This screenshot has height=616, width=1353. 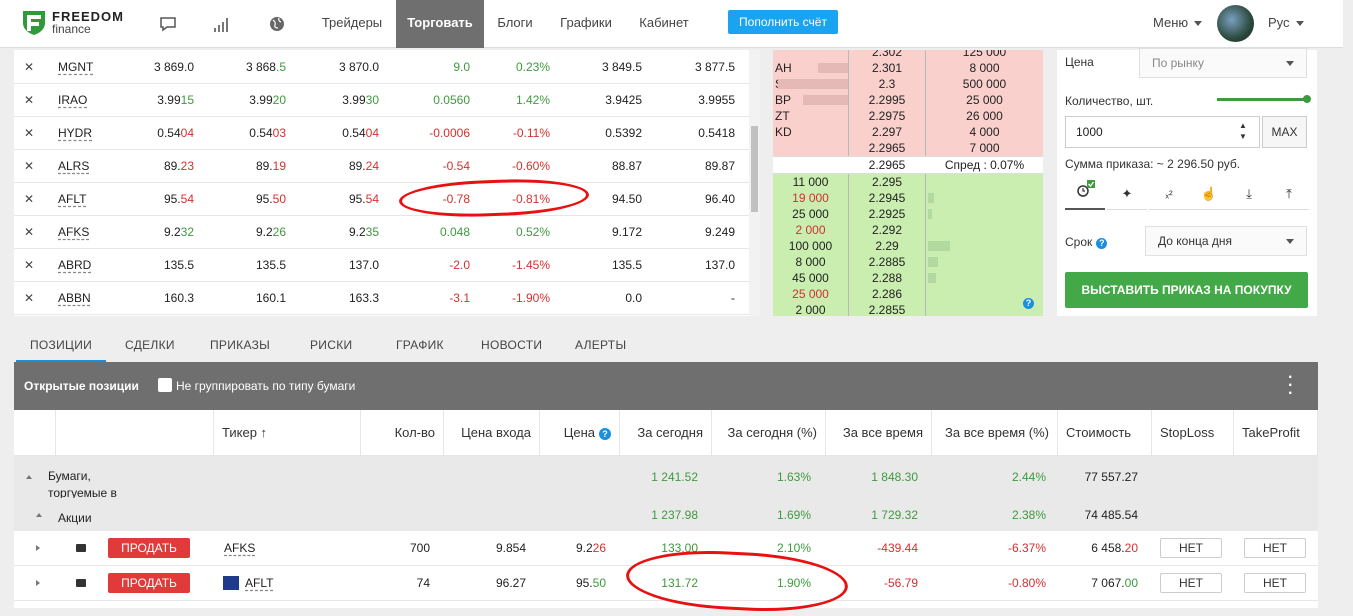 What do you see at coordinates (908, 198) in the screenshot?
I see `bid-row: 19 000 2.2945` at bounding box center [908, 198].